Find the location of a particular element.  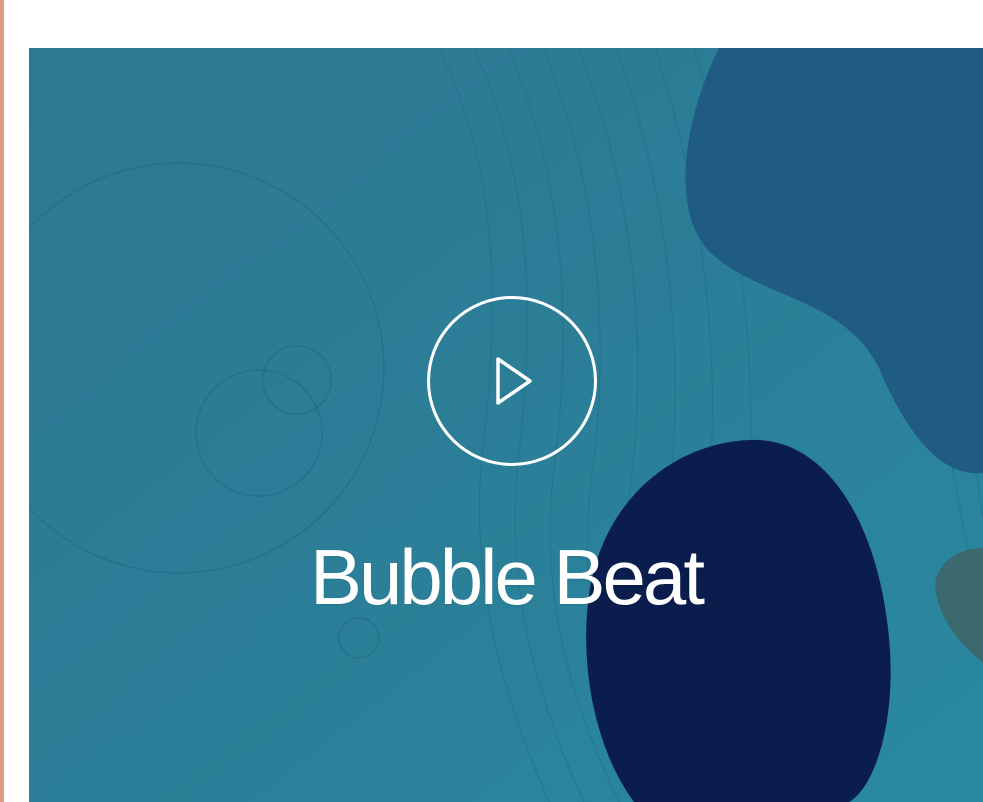

play-icon is located at coordinates (514, 381).